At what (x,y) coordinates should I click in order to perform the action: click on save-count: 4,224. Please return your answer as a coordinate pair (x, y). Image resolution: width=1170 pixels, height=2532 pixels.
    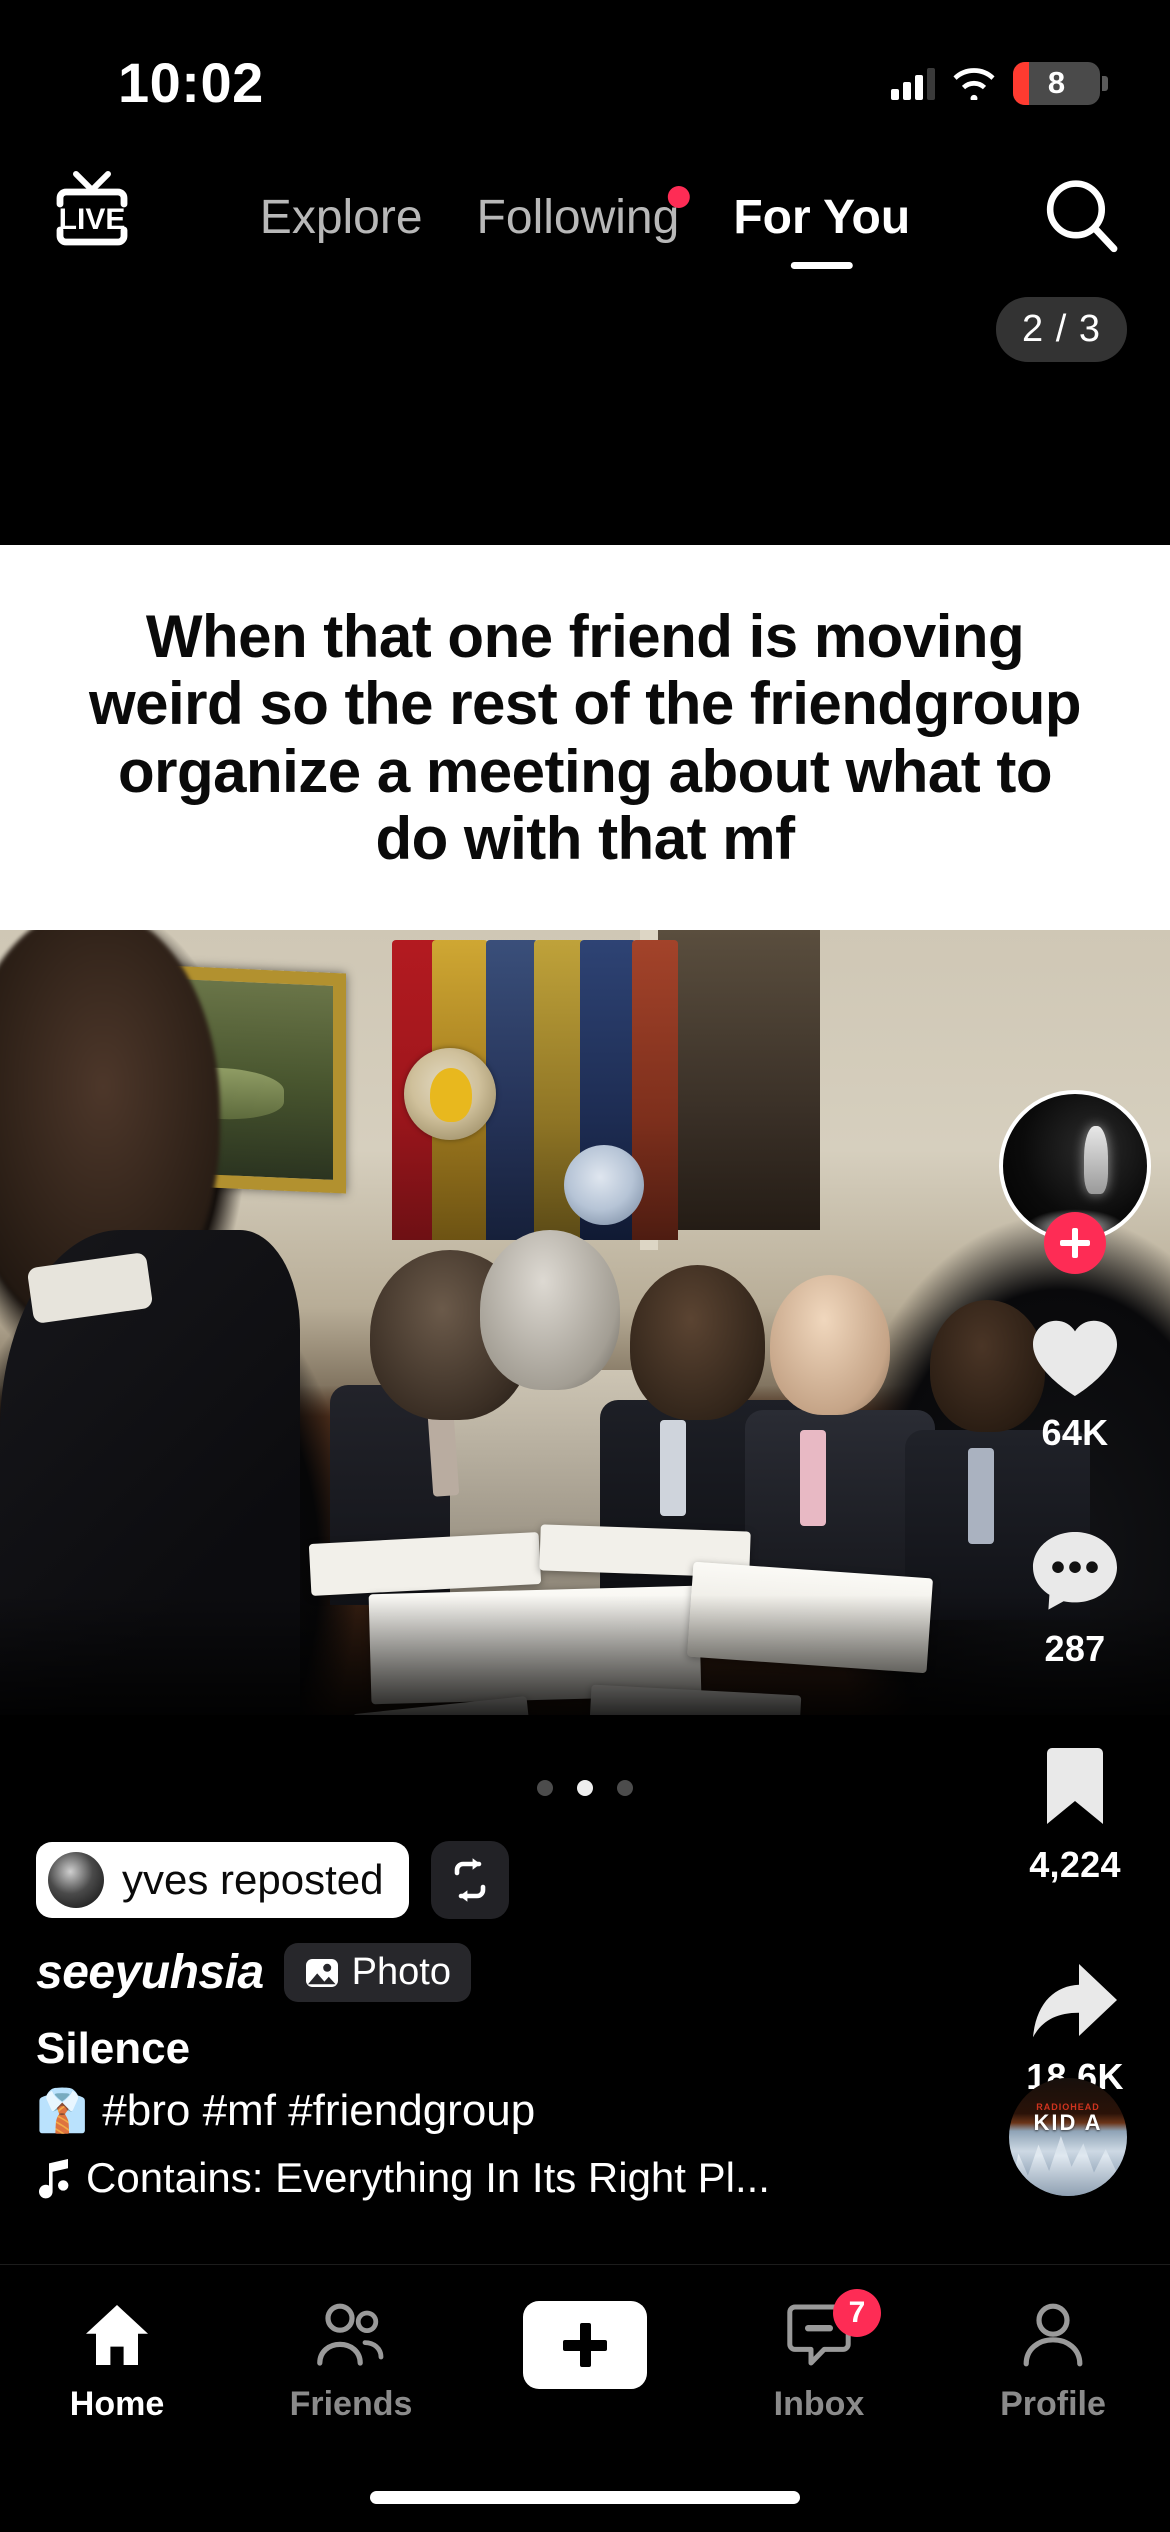
    Looking at the image, I should click on (1075, 1864).